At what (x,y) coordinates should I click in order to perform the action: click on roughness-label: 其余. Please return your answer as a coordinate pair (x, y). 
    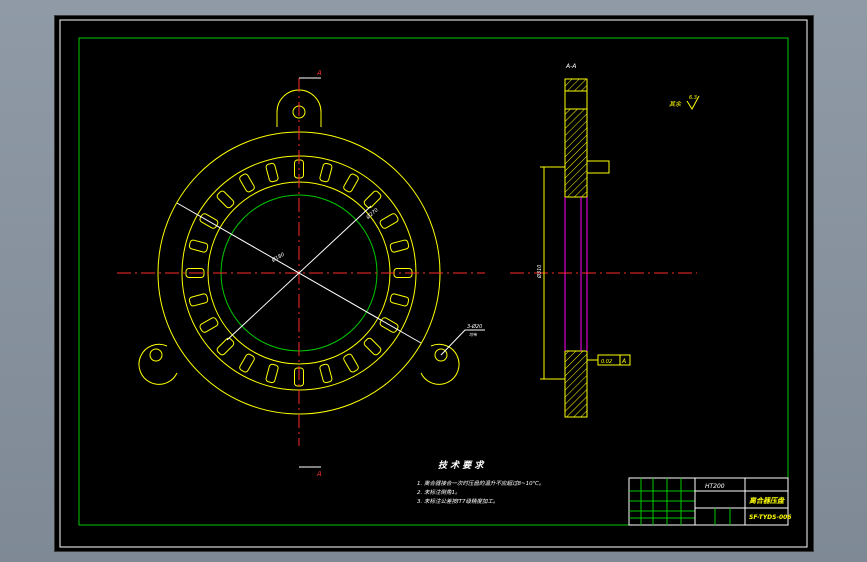
    Looking at the image, I should click on (675, 104).